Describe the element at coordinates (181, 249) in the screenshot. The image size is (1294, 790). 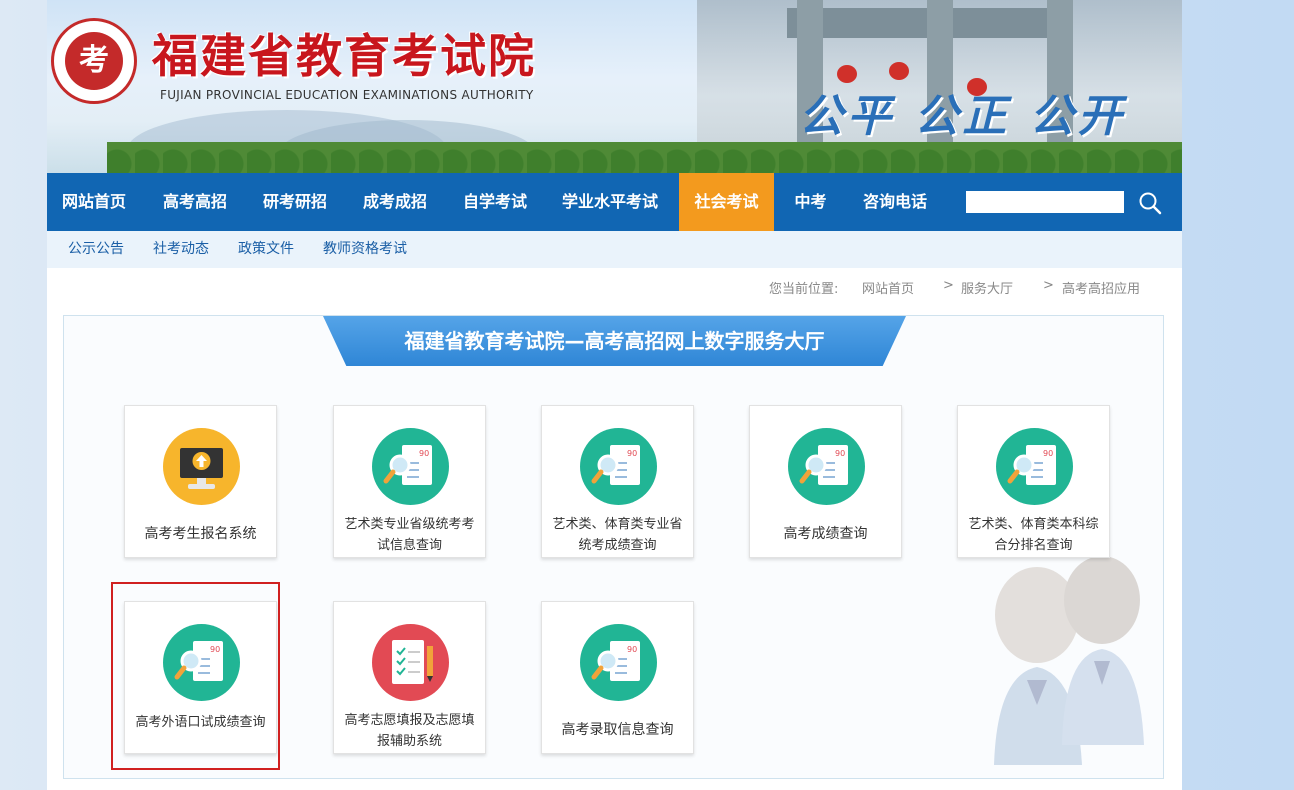
I see `subnav-item-news: 社考动态` at that location.